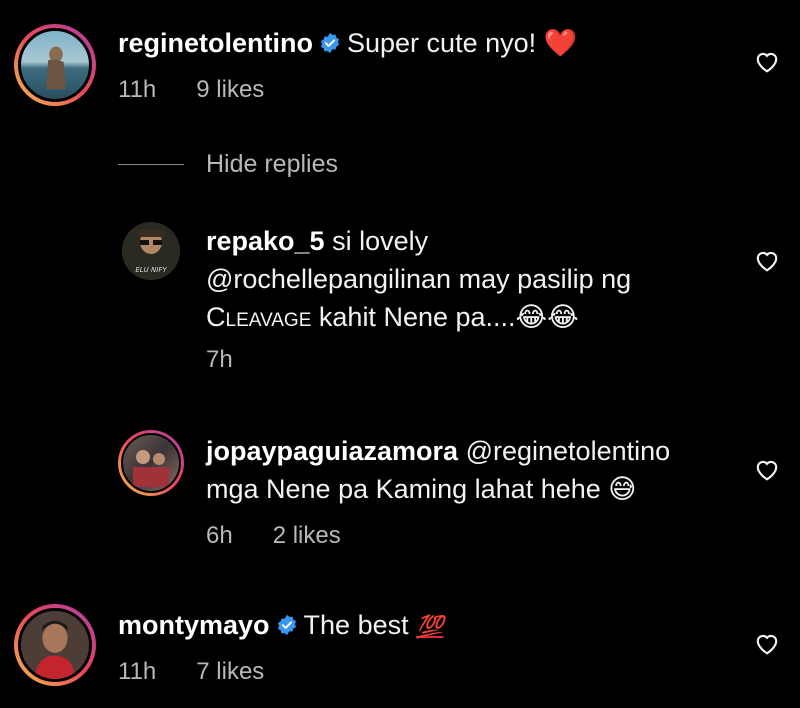 This screenshot has width=800, height=708. I want to click on like-count: 9 likes, so click(230, 89).